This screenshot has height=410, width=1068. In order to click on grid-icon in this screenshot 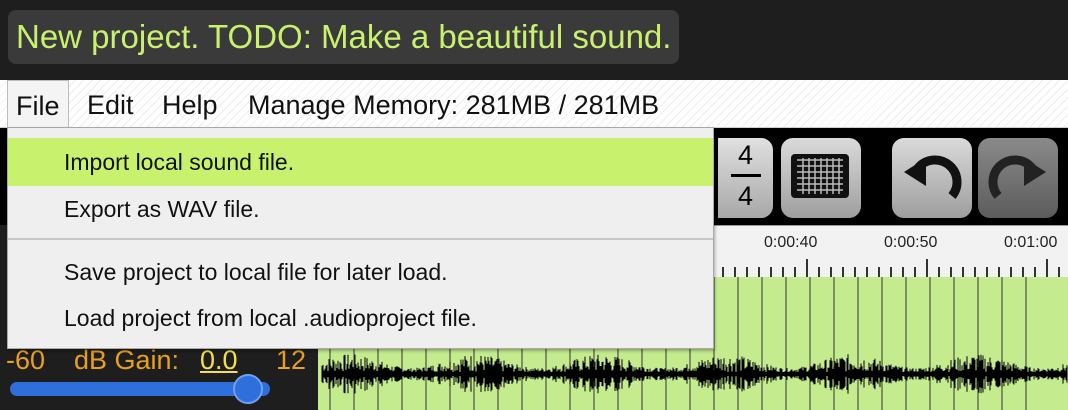, I will do `click(820, 176)`.